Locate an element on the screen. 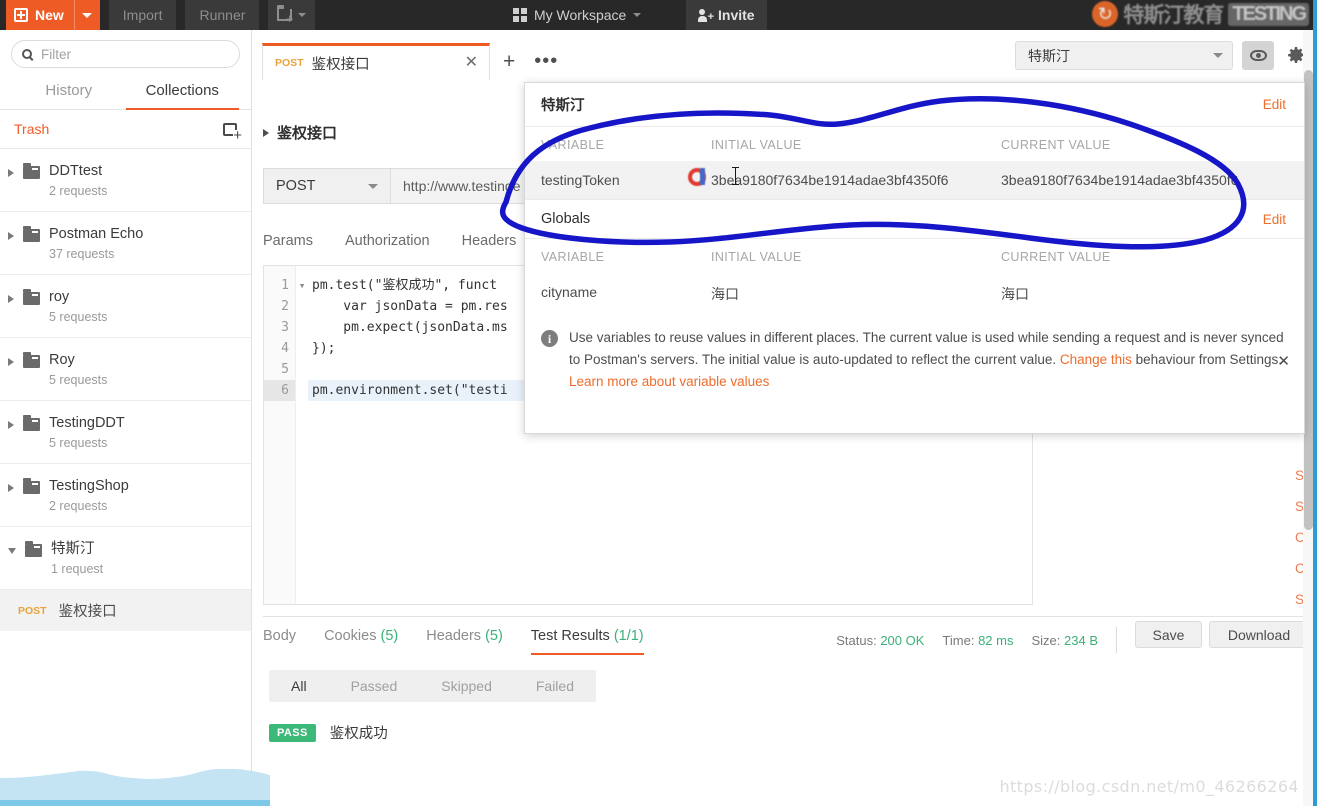 This screenshot has height=806, width=1317. new-folder-button is located at coordinates (292, 15).